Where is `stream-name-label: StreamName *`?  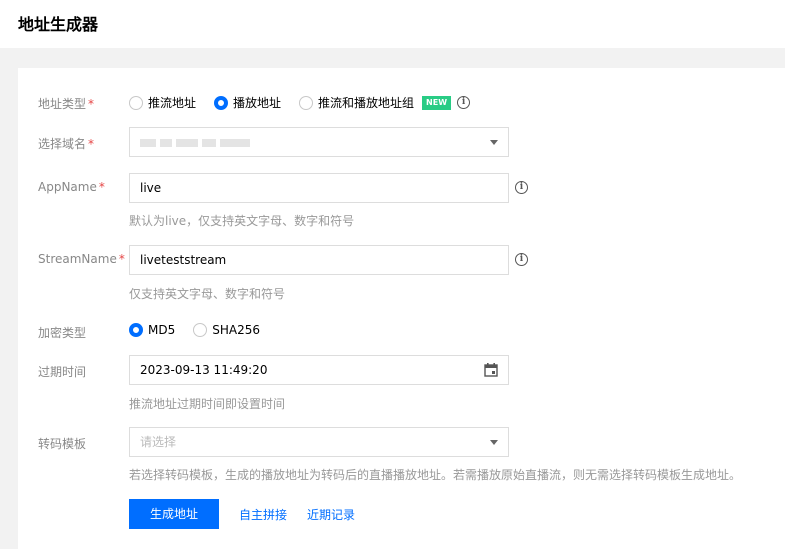
stream-name-label: StreamName * is located at coordinates (81, 259).